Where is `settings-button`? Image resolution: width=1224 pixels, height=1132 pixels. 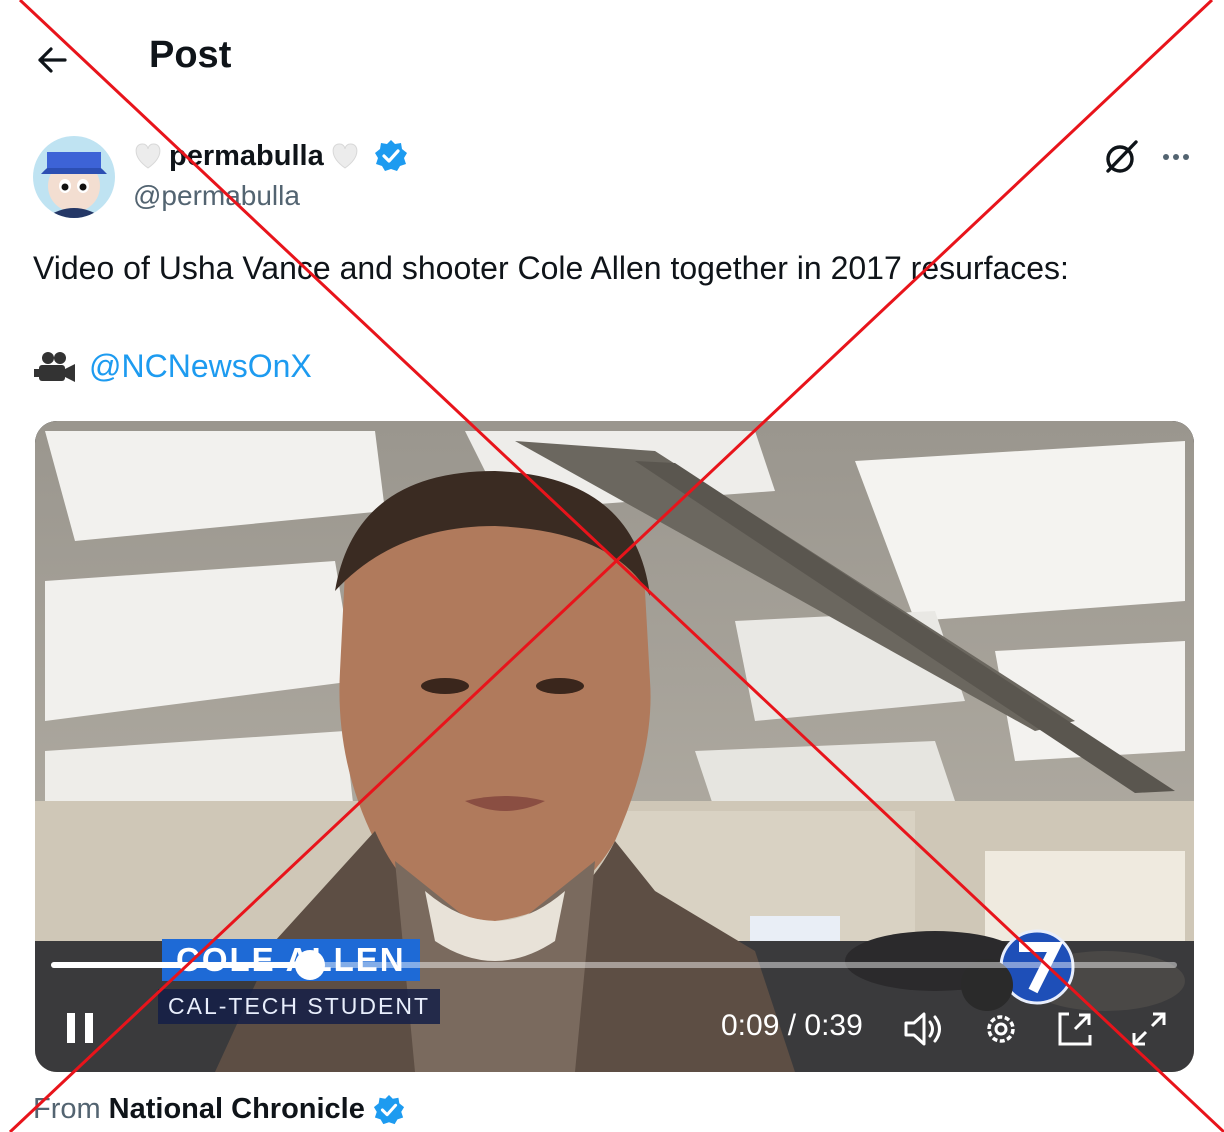
settings-button is located at coordinates (1001, 1029).